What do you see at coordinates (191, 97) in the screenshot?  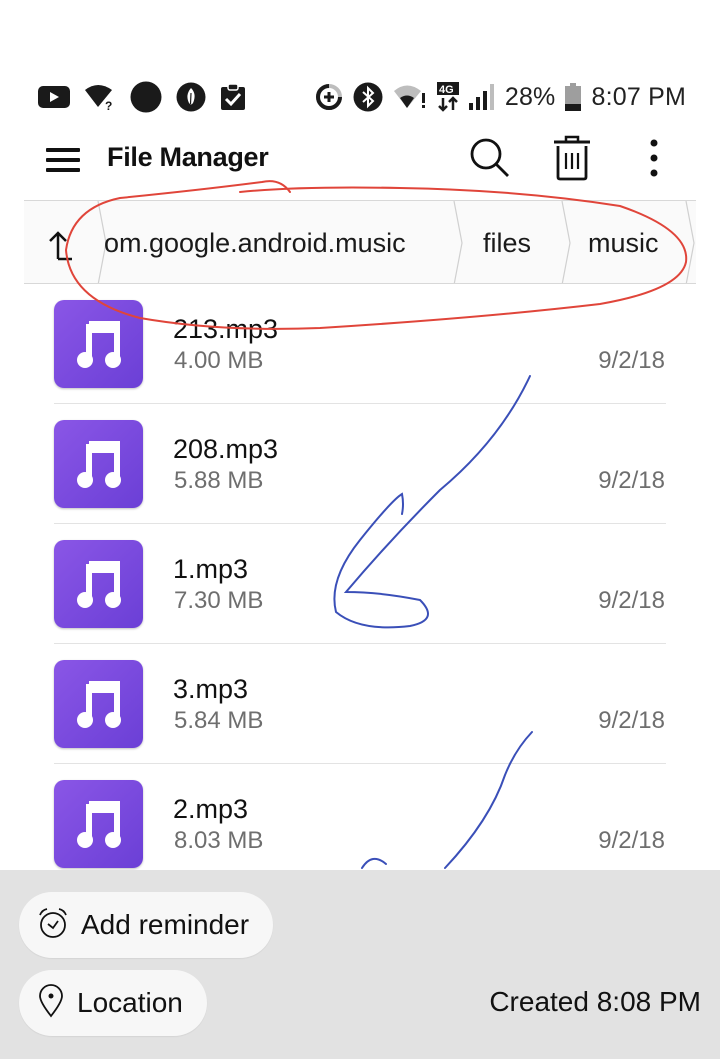 I see `leaf-icon` at bounding box center [191, 97].